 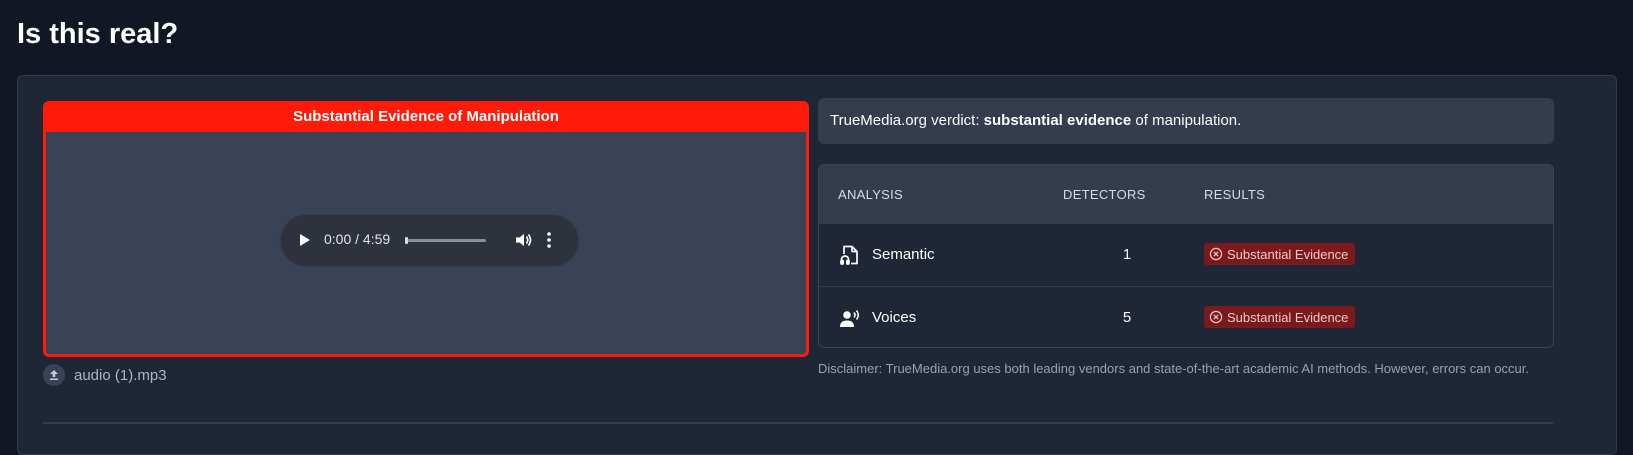 What do you see at coordinates (1127, 254) in the screenshot?
I see `row-detector-count: 1` at bounding box center [1127, 254].